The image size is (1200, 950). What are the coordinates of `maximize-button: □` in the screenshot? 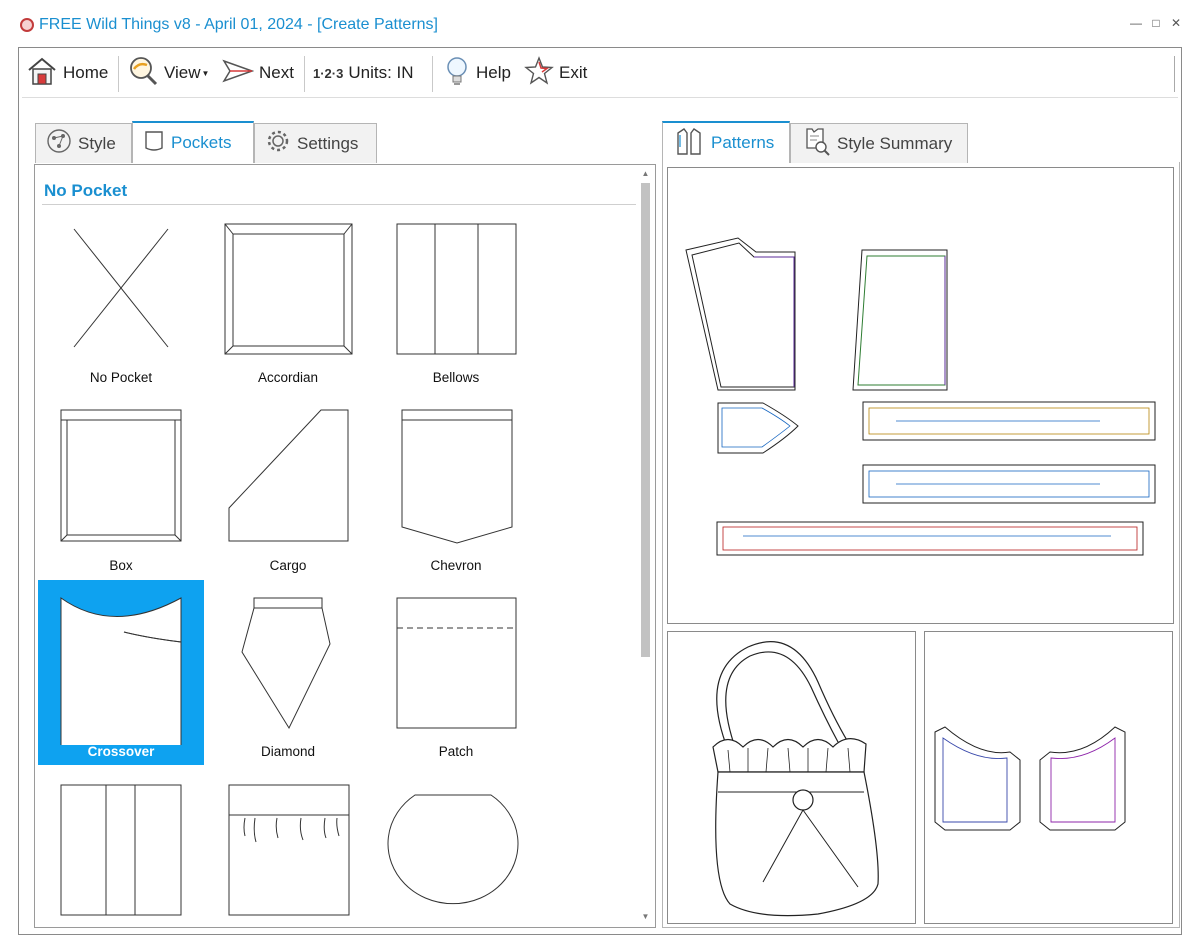 It's located at (1156, 23).